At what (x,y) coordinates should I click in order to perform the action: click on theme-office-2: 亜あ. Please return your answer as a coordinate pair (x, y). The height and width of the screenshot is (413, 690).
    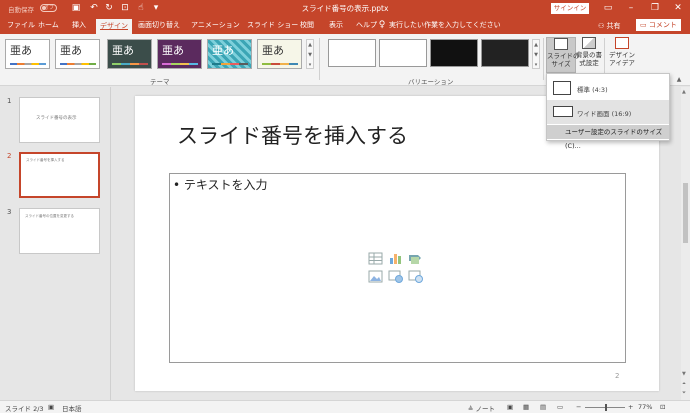
    Looking at the image, I should click on (77, 54).